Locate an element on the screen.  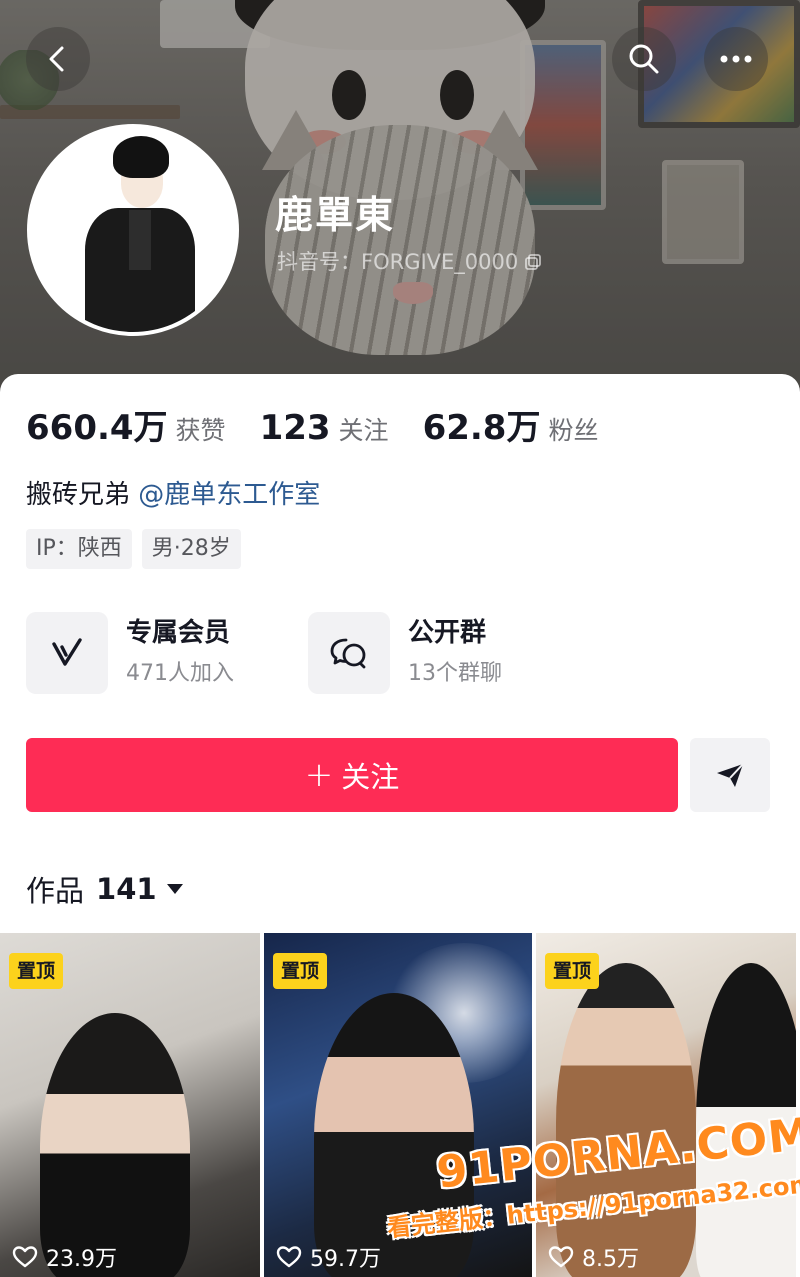
works-tab: 作品 141 is located at coordinates (104, 889).